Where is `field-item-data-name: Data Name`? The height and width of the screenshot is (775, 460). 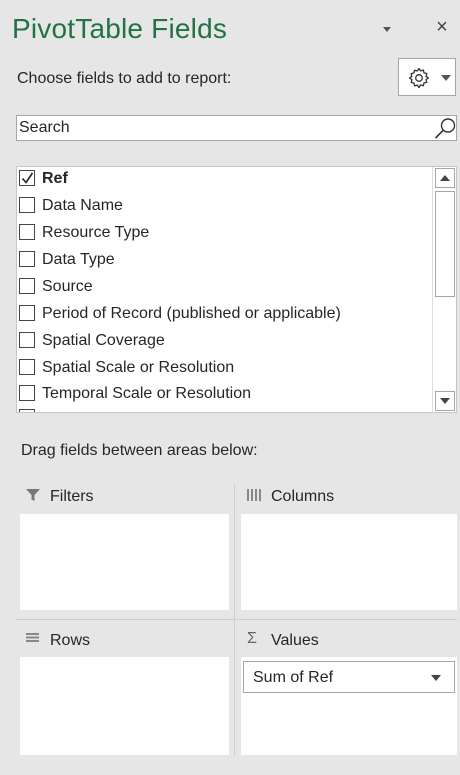
field-item-data-name: Data Name is located at coordinates (225, 210).